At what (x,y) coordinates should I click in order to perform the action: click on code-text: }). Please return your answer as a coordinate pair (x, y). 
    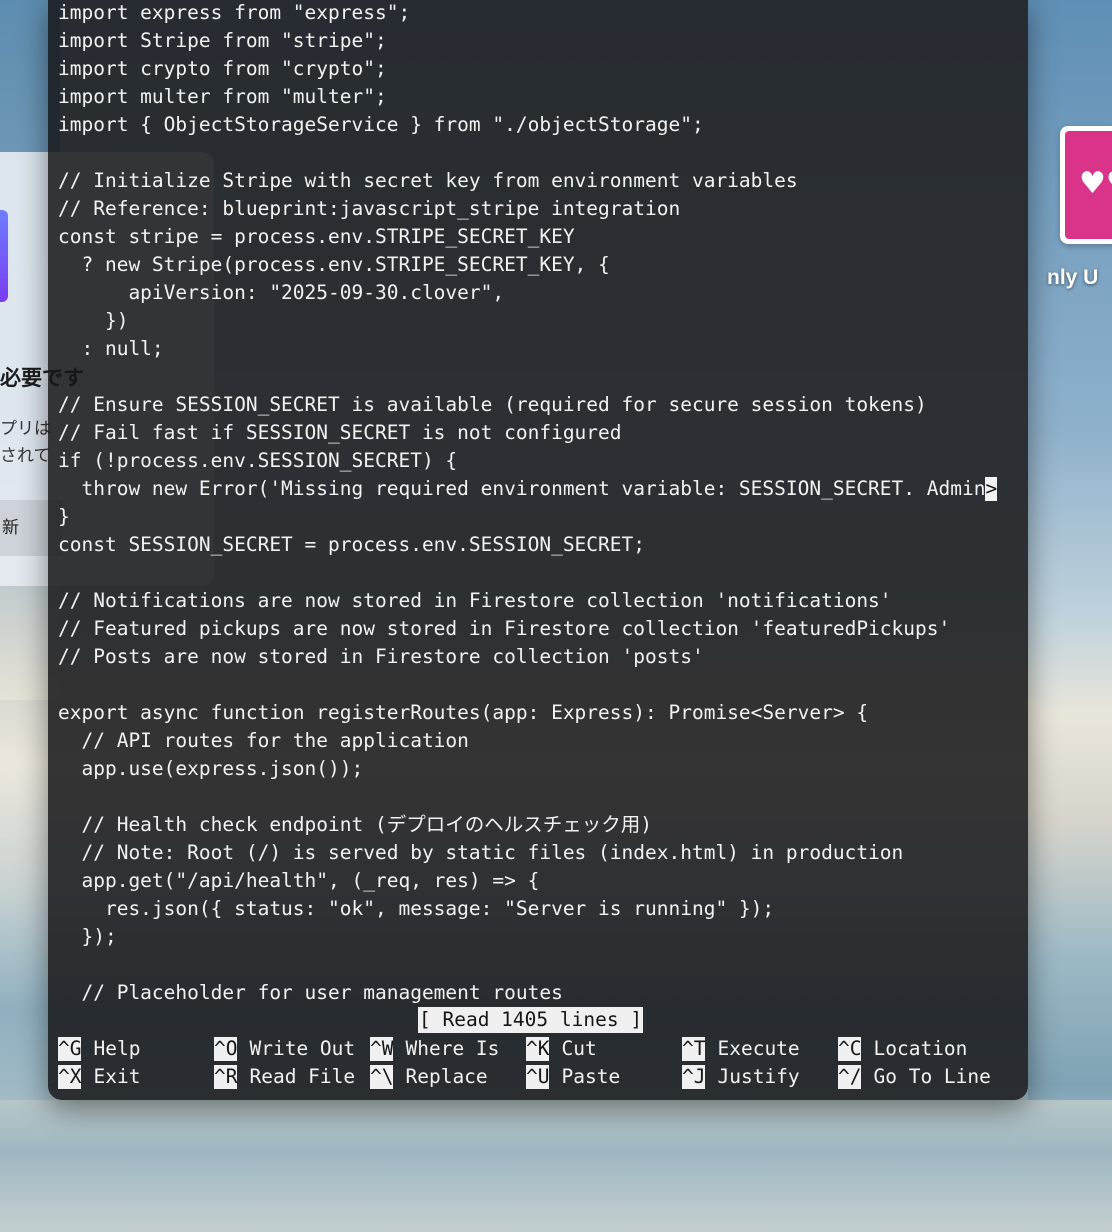
    Looking at the image, I should click on (93, 320).